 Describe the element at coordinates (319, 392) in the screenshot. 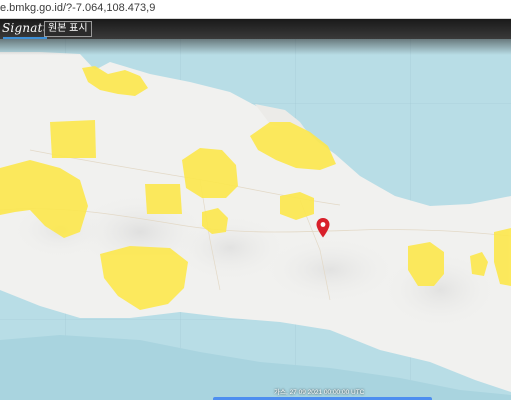

I see `timeline-time-label: 가스, 27 09 2021 00:00:00 UTC` at that location.